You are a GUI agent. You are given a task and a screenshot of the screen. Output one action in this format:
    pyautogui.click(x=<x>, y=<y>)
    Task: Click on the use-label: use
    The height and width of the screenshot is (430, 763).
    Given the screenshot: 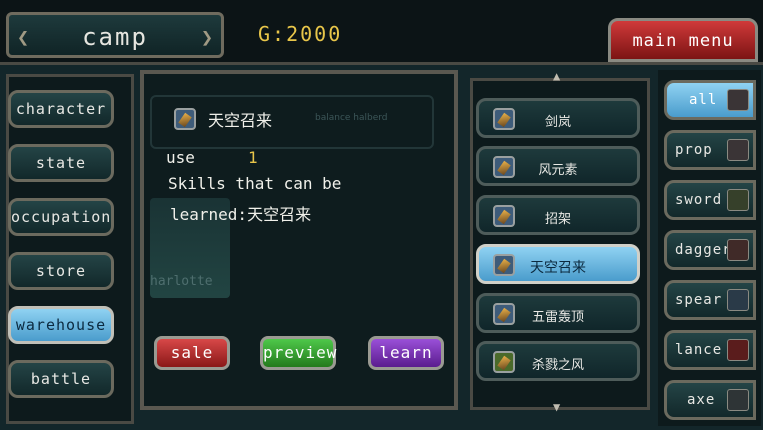 What is the action you would take?
    pyautogui.click(x=180, y=157)
    